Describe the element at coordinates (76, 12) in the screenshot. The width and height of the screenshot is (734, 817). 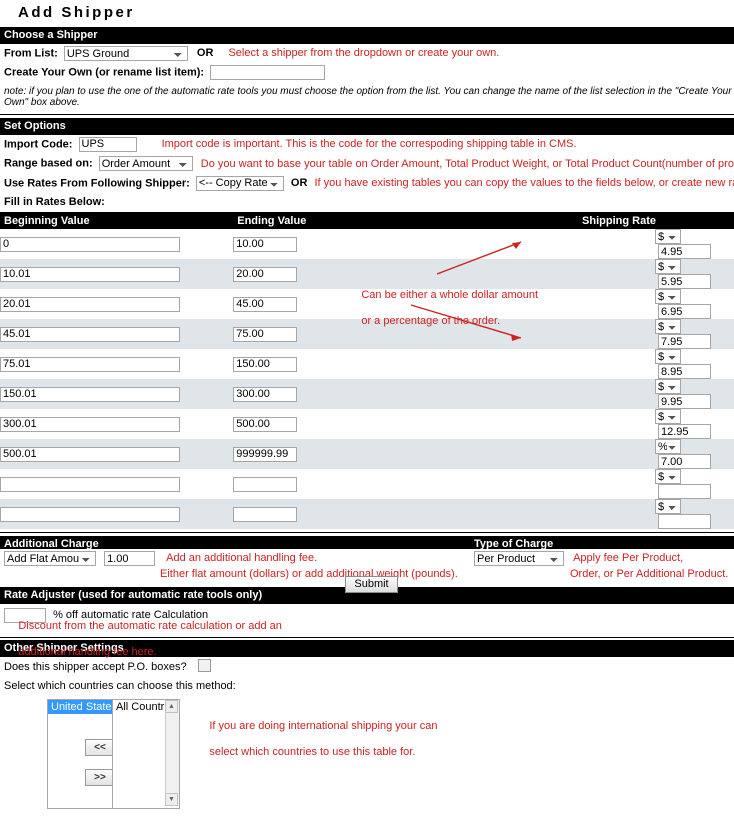
I see `page-title: Add Shipper` at that location.